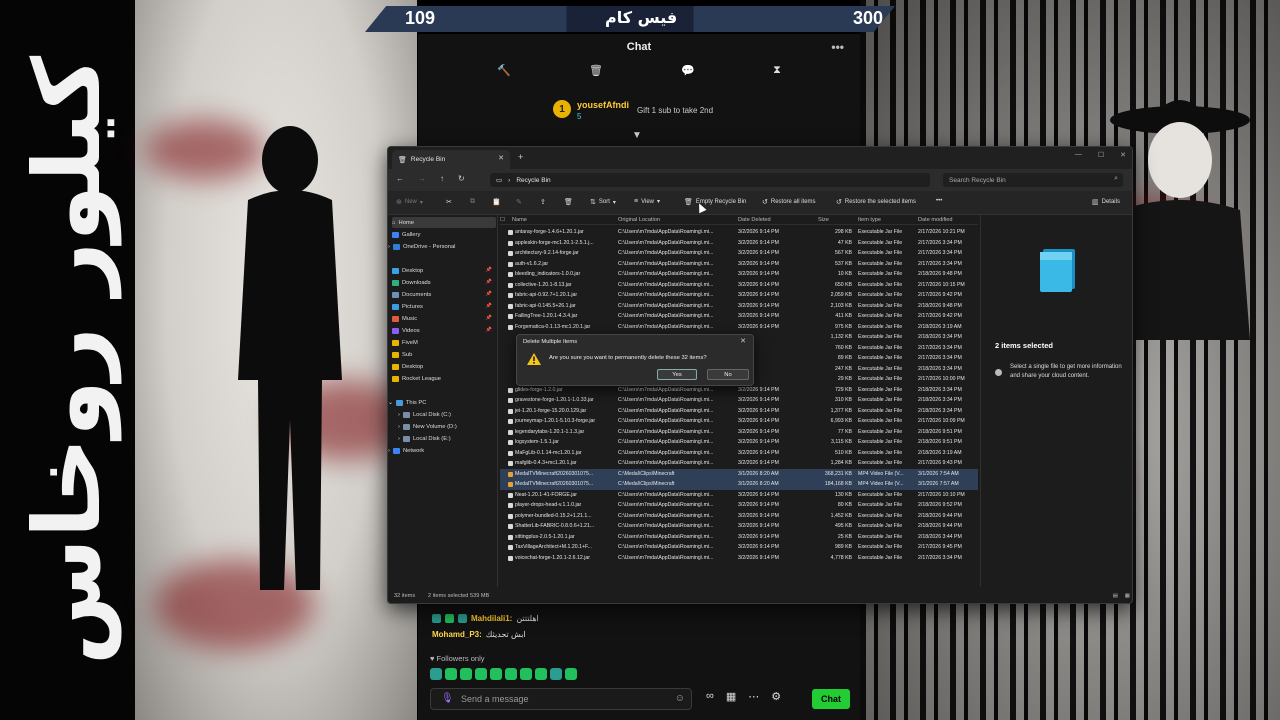  Describe the element at coordinates (444, 330) in the screenshot. I see `sidebar-item-videos: Videos 📌` at that location.